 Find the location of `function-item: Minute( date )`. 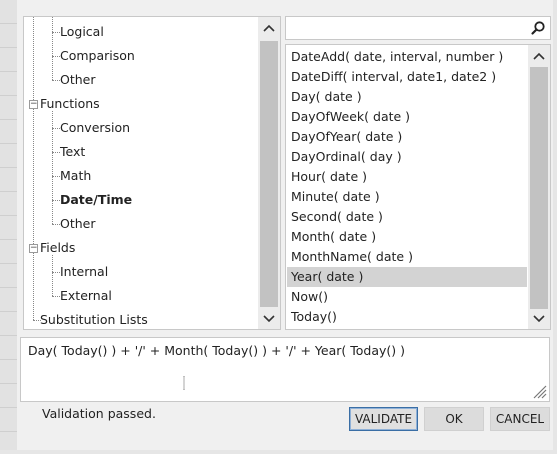

function-item: Minute( date ) is located at coordinates (407, 197).